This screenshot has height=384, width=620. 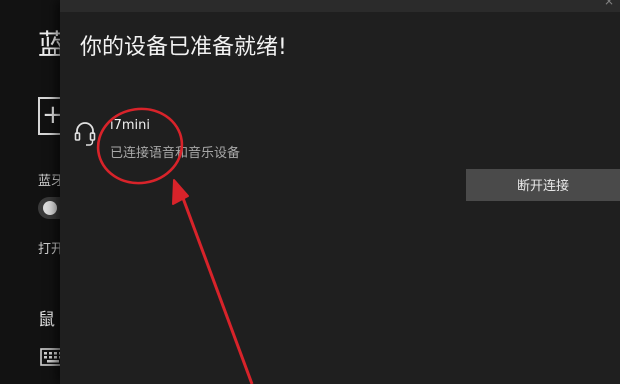 I want to click on device-entry: i7mini 已连接语音和音乐设备, so click(x=224, y=139).